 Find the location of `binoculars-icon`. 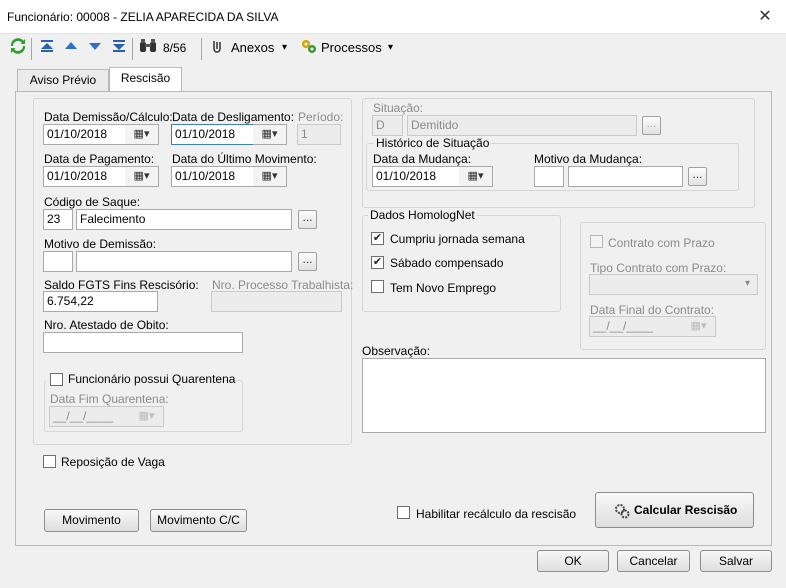

binoculars-icon is located at coordinates (148, 48).